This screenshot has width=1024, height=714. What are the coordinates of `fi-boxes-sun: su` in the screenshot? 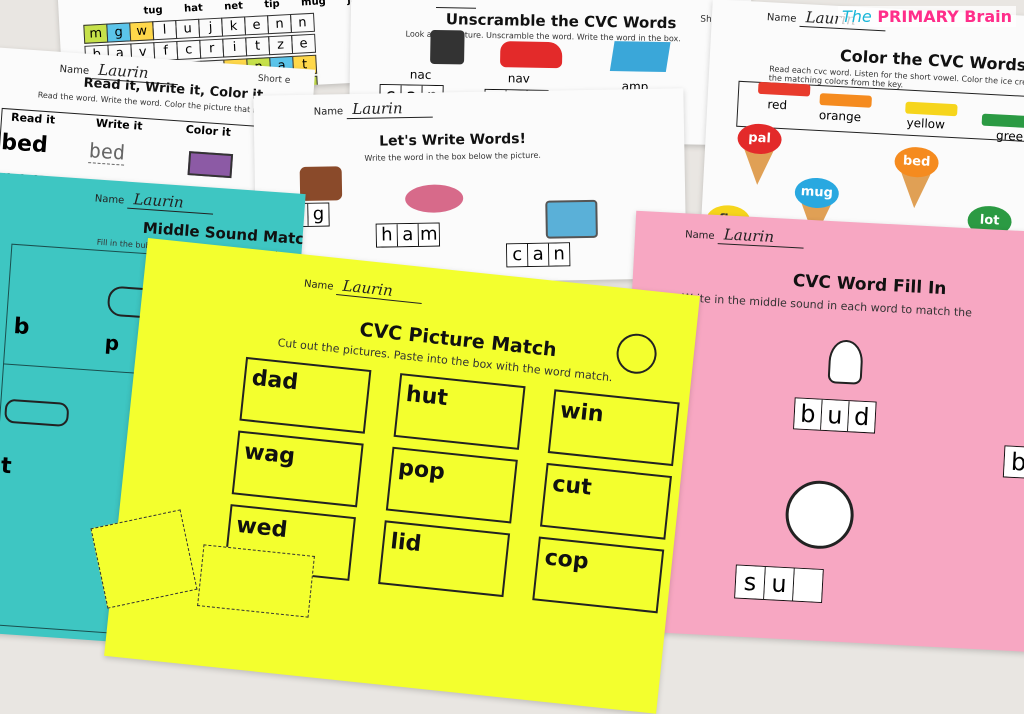 It's located at (779, 584).